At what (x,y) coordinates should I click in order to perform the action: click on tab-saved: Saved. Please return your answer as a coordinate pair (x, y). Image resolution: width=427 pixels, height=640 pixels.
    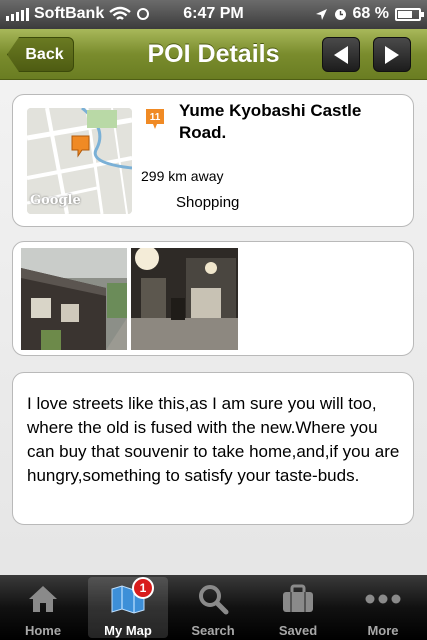
    Looking at the image, I should click on (298, 607).